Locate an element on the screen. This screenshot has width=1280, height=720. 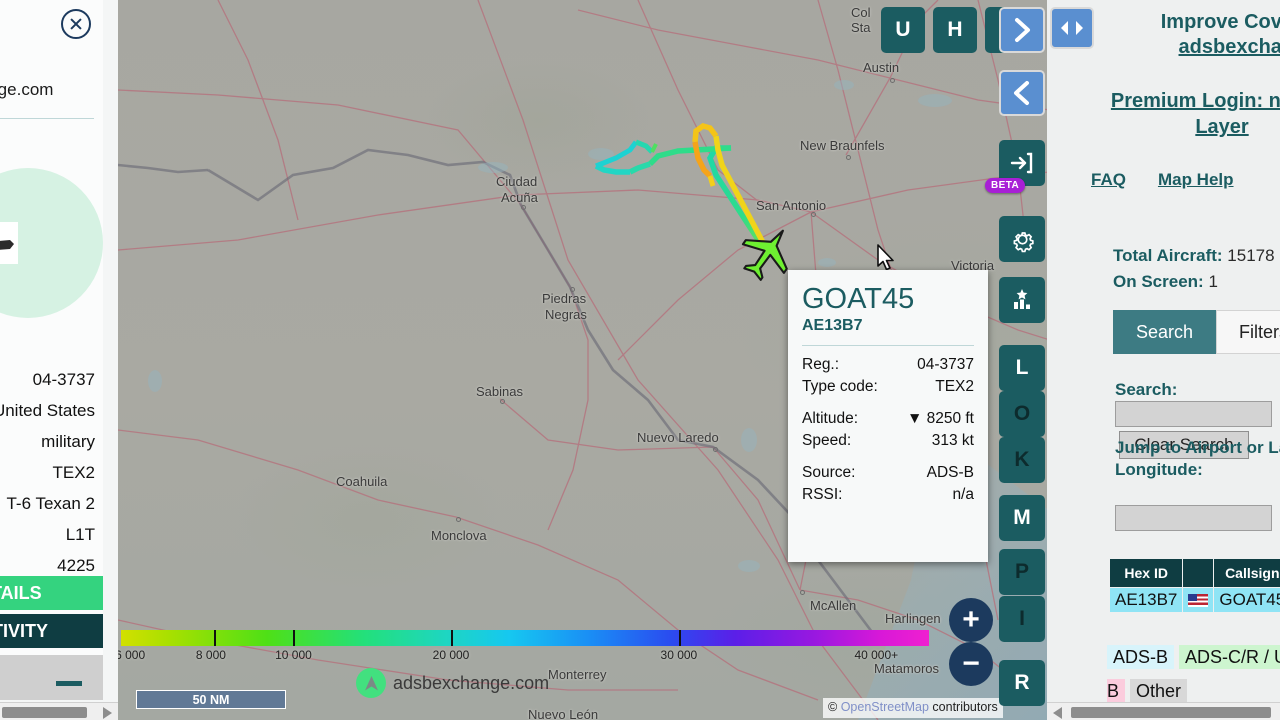
details-button: DETAILS is located at coordinates (51, 593).